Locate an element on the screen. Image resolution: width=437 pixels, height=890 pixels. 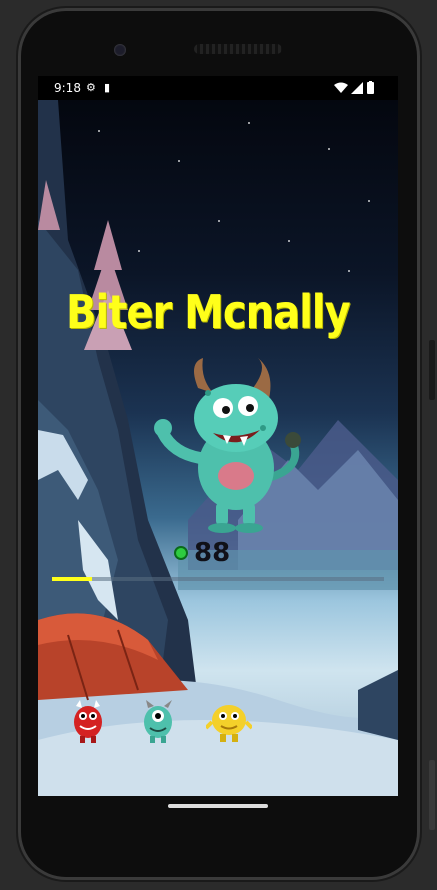
red-monster-option is located at coordinates (89, 721).